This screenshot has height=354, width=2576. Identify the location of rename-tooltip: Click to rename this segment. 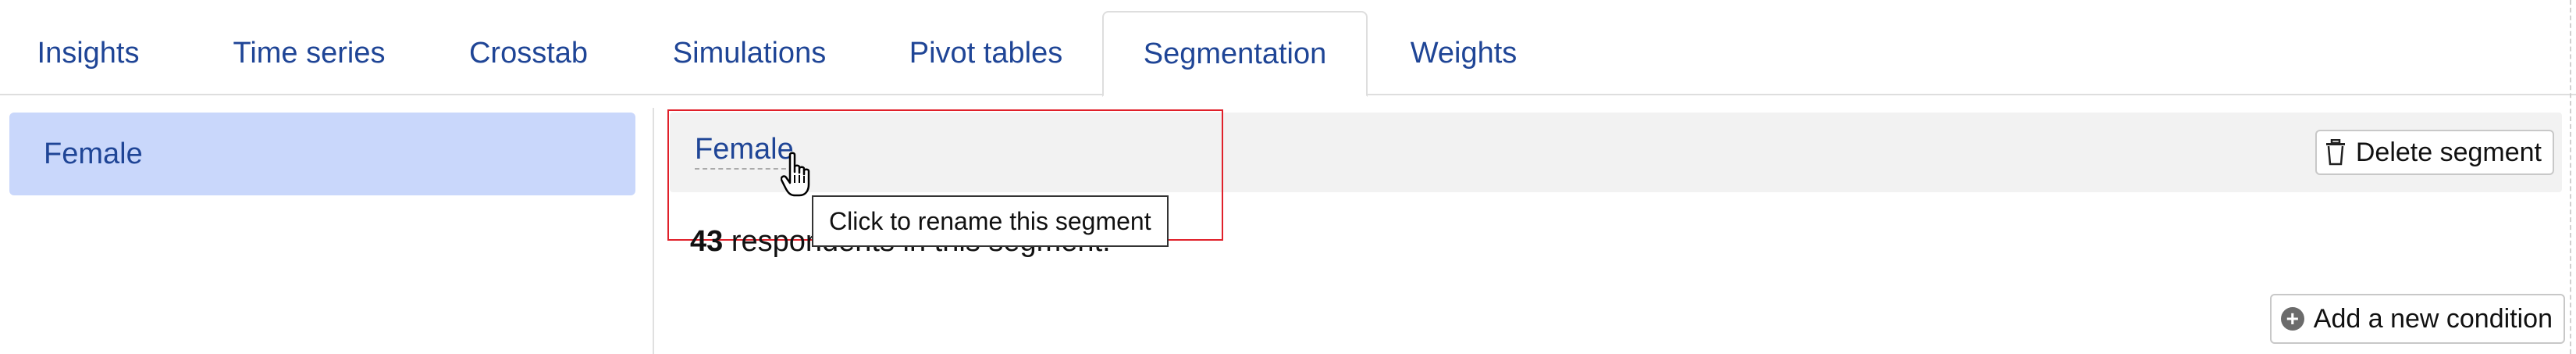
(990, 221).